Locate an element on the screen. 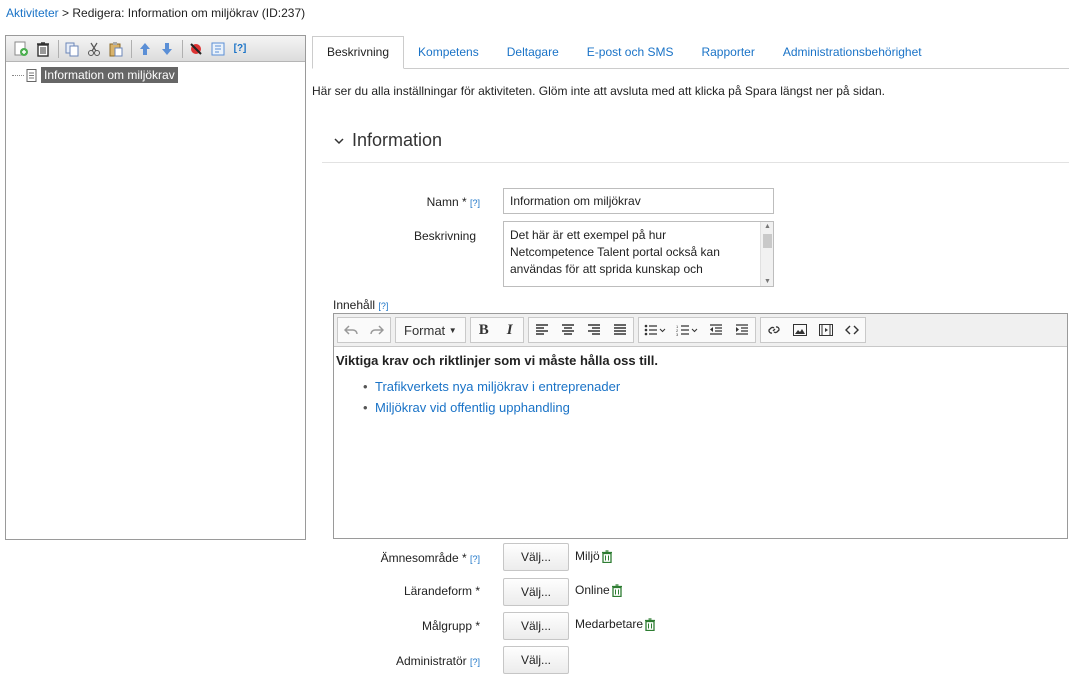 Image resolution: width=1089 pixels, height=683 pixels. list-group: 123 is located at coordinates (696, 330).